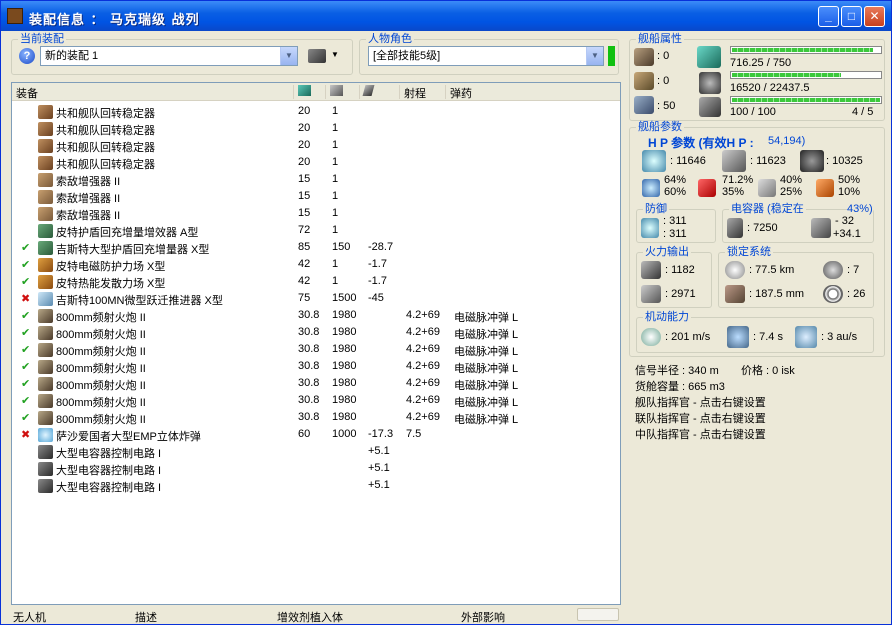  What do you see at coordinates (27, 56) in the screenshot?
I see `help-icon: ?` at bounding box center [27, 56].